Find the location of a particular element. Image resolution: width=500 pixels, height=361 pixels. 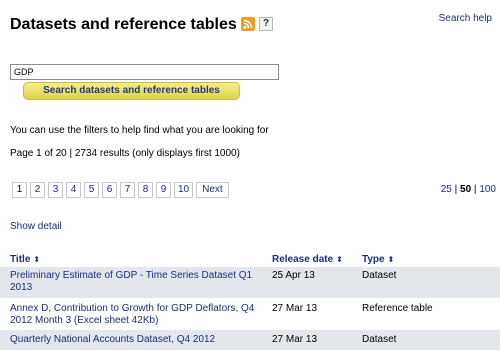

rss-icon is located at coordinates (248, 24).